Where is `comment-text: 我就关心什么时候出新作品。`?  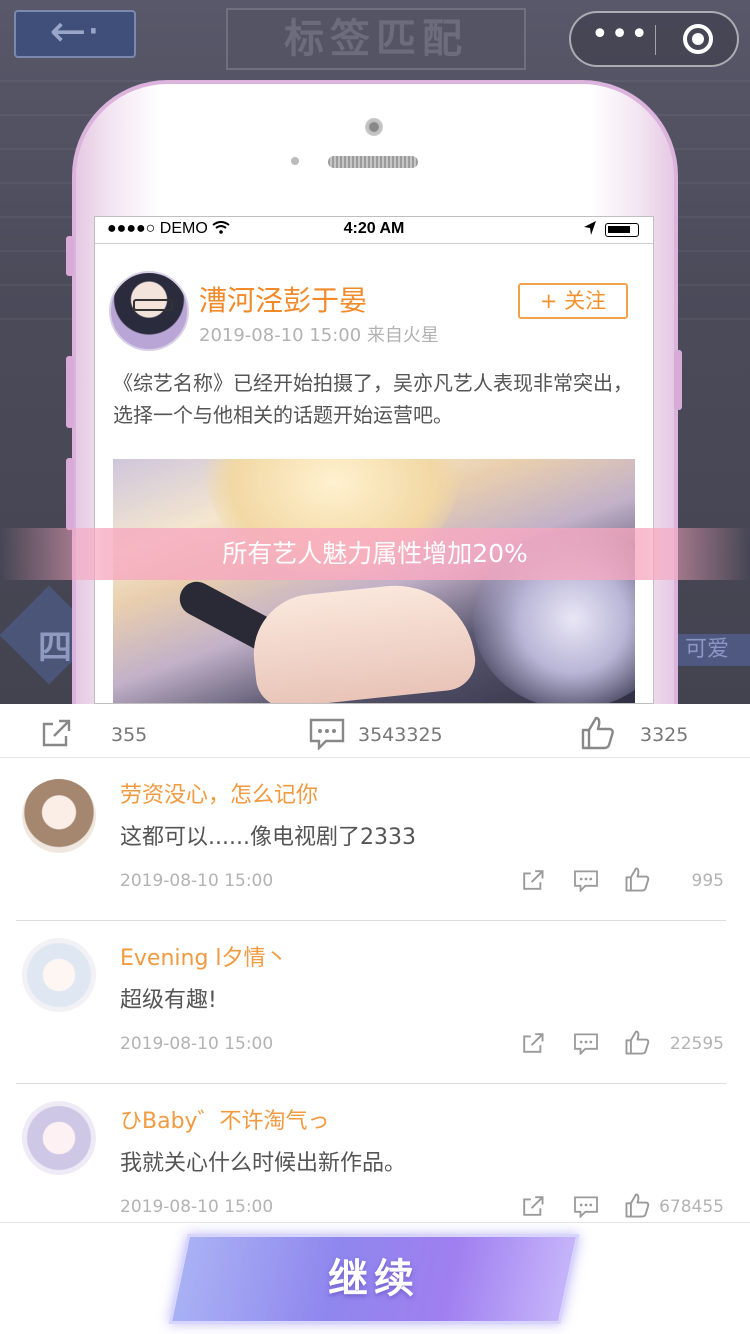 comment-text: 我就关心什么时候出新作品。 is located at coordinates (263, 1163).